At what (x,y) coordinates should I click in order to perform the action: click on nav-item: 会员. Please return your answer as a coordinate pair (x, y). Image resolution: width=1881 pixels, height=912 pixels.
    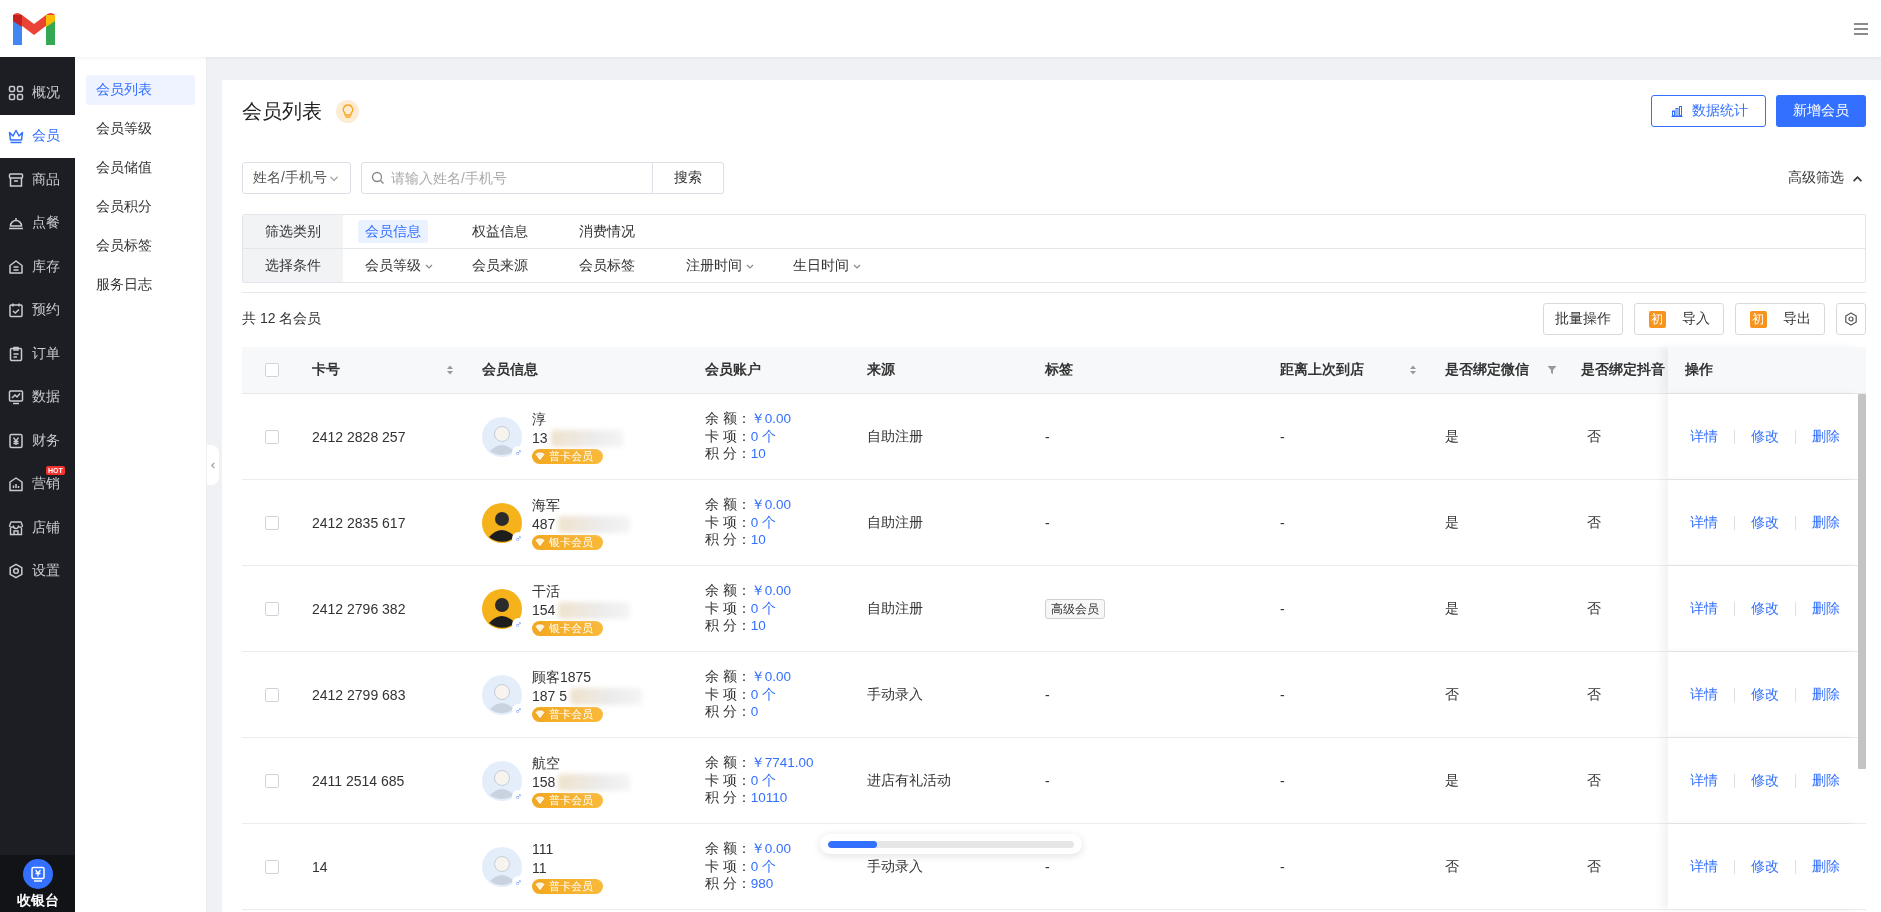
    Looking at the image, I should click on (37, 136).